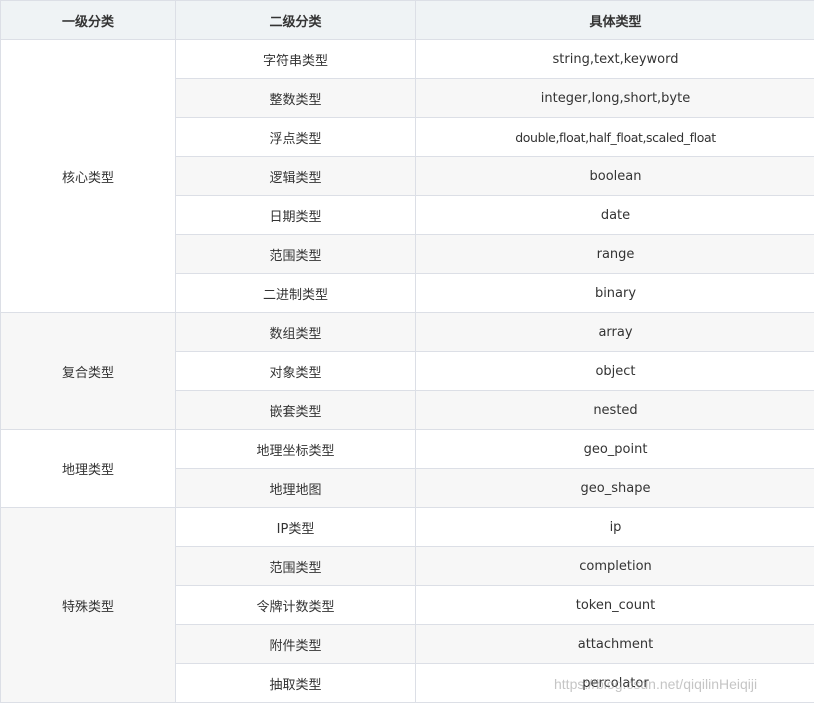  Describe the element at coordinates (295, 605) in the screenshot. I see `secondary-category-cell: 令牌计数类型` at that location.